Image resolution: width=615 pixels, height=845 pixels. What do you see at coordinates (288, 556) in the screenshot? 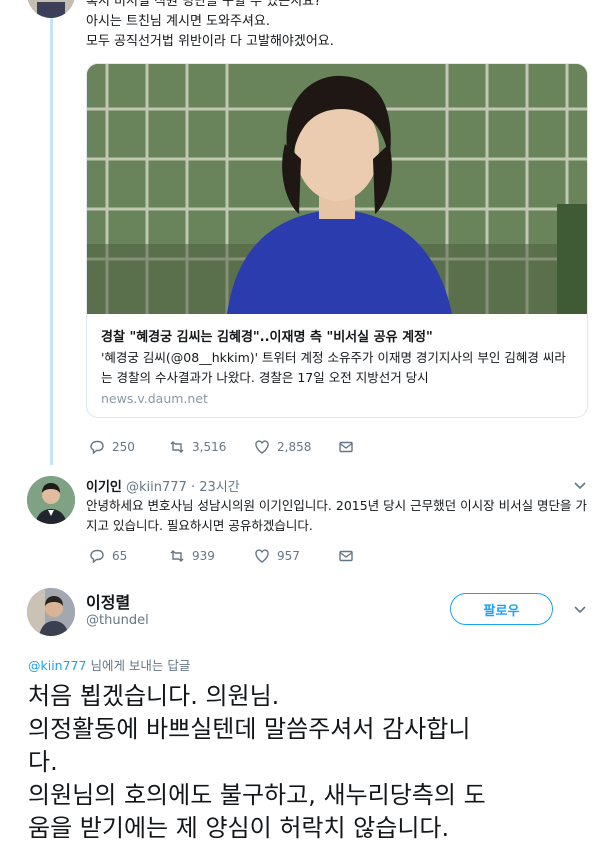
I see `like-count: 957` at bounding box center [288, 556].